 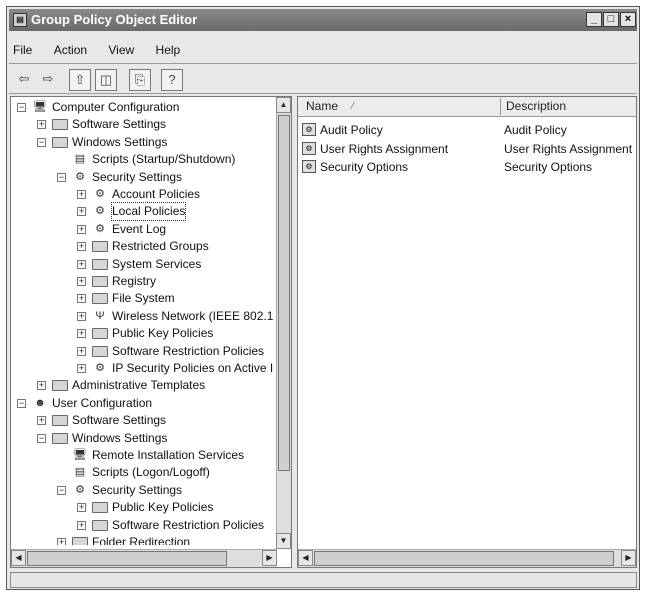 I want to click on menu-bar: File Action View Help, so click(x=103, y=51).